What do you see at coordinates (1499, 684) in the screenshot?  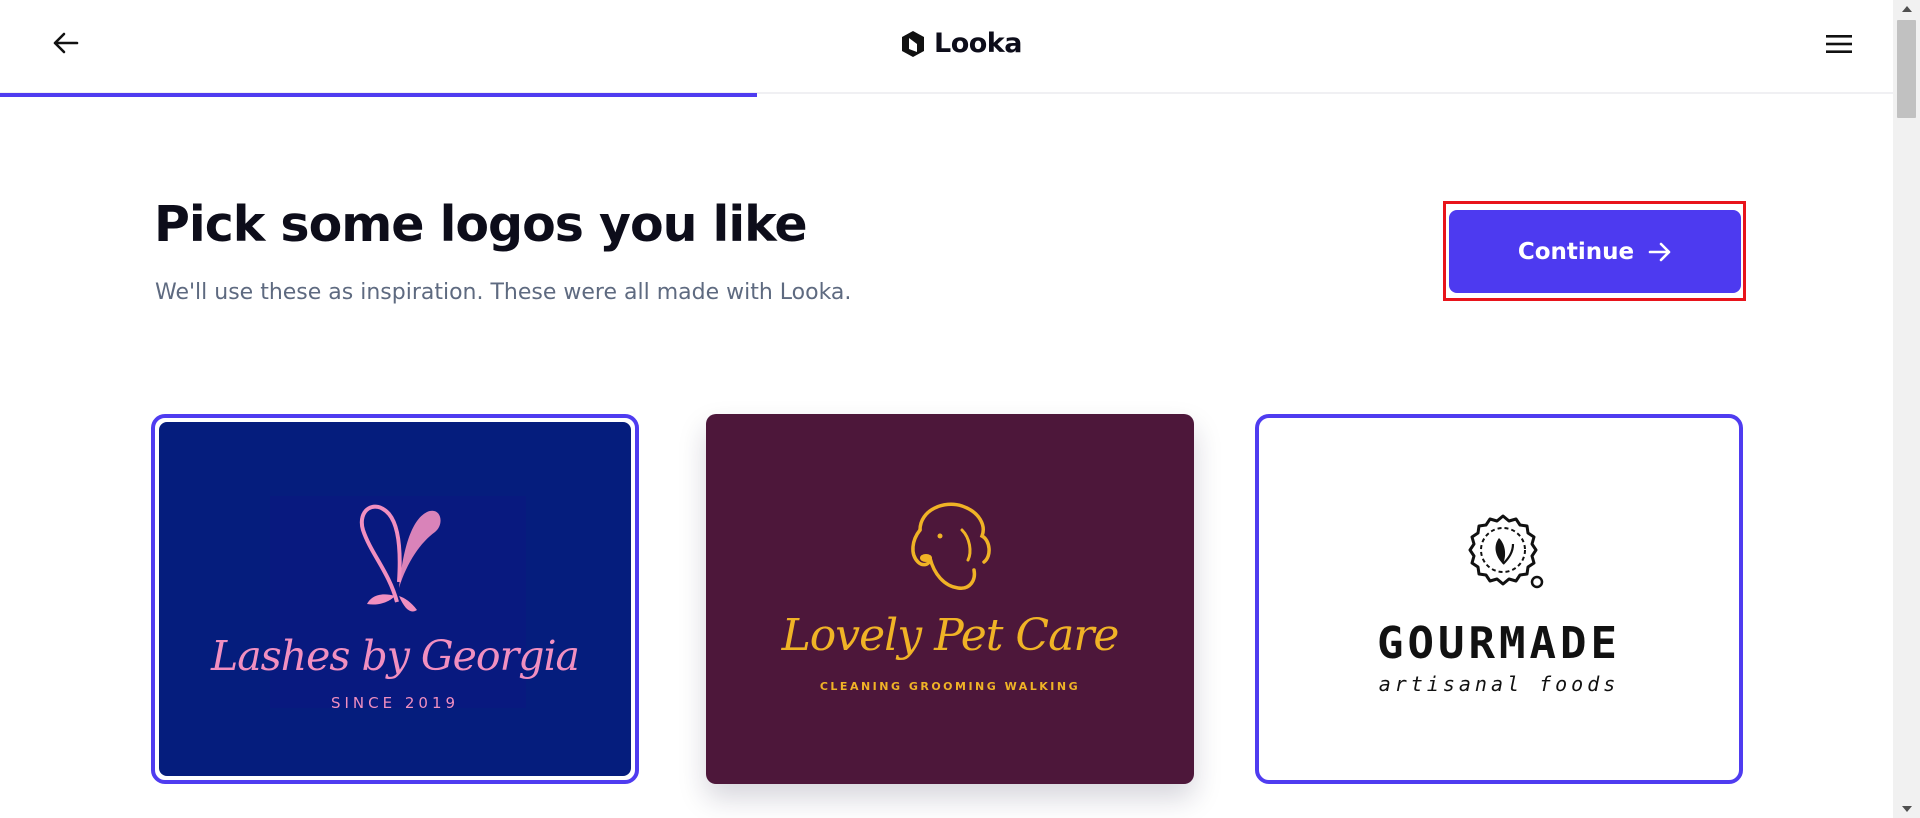 I see `logo-tagline: artisanal foods` at bounding box center [1499, 684].